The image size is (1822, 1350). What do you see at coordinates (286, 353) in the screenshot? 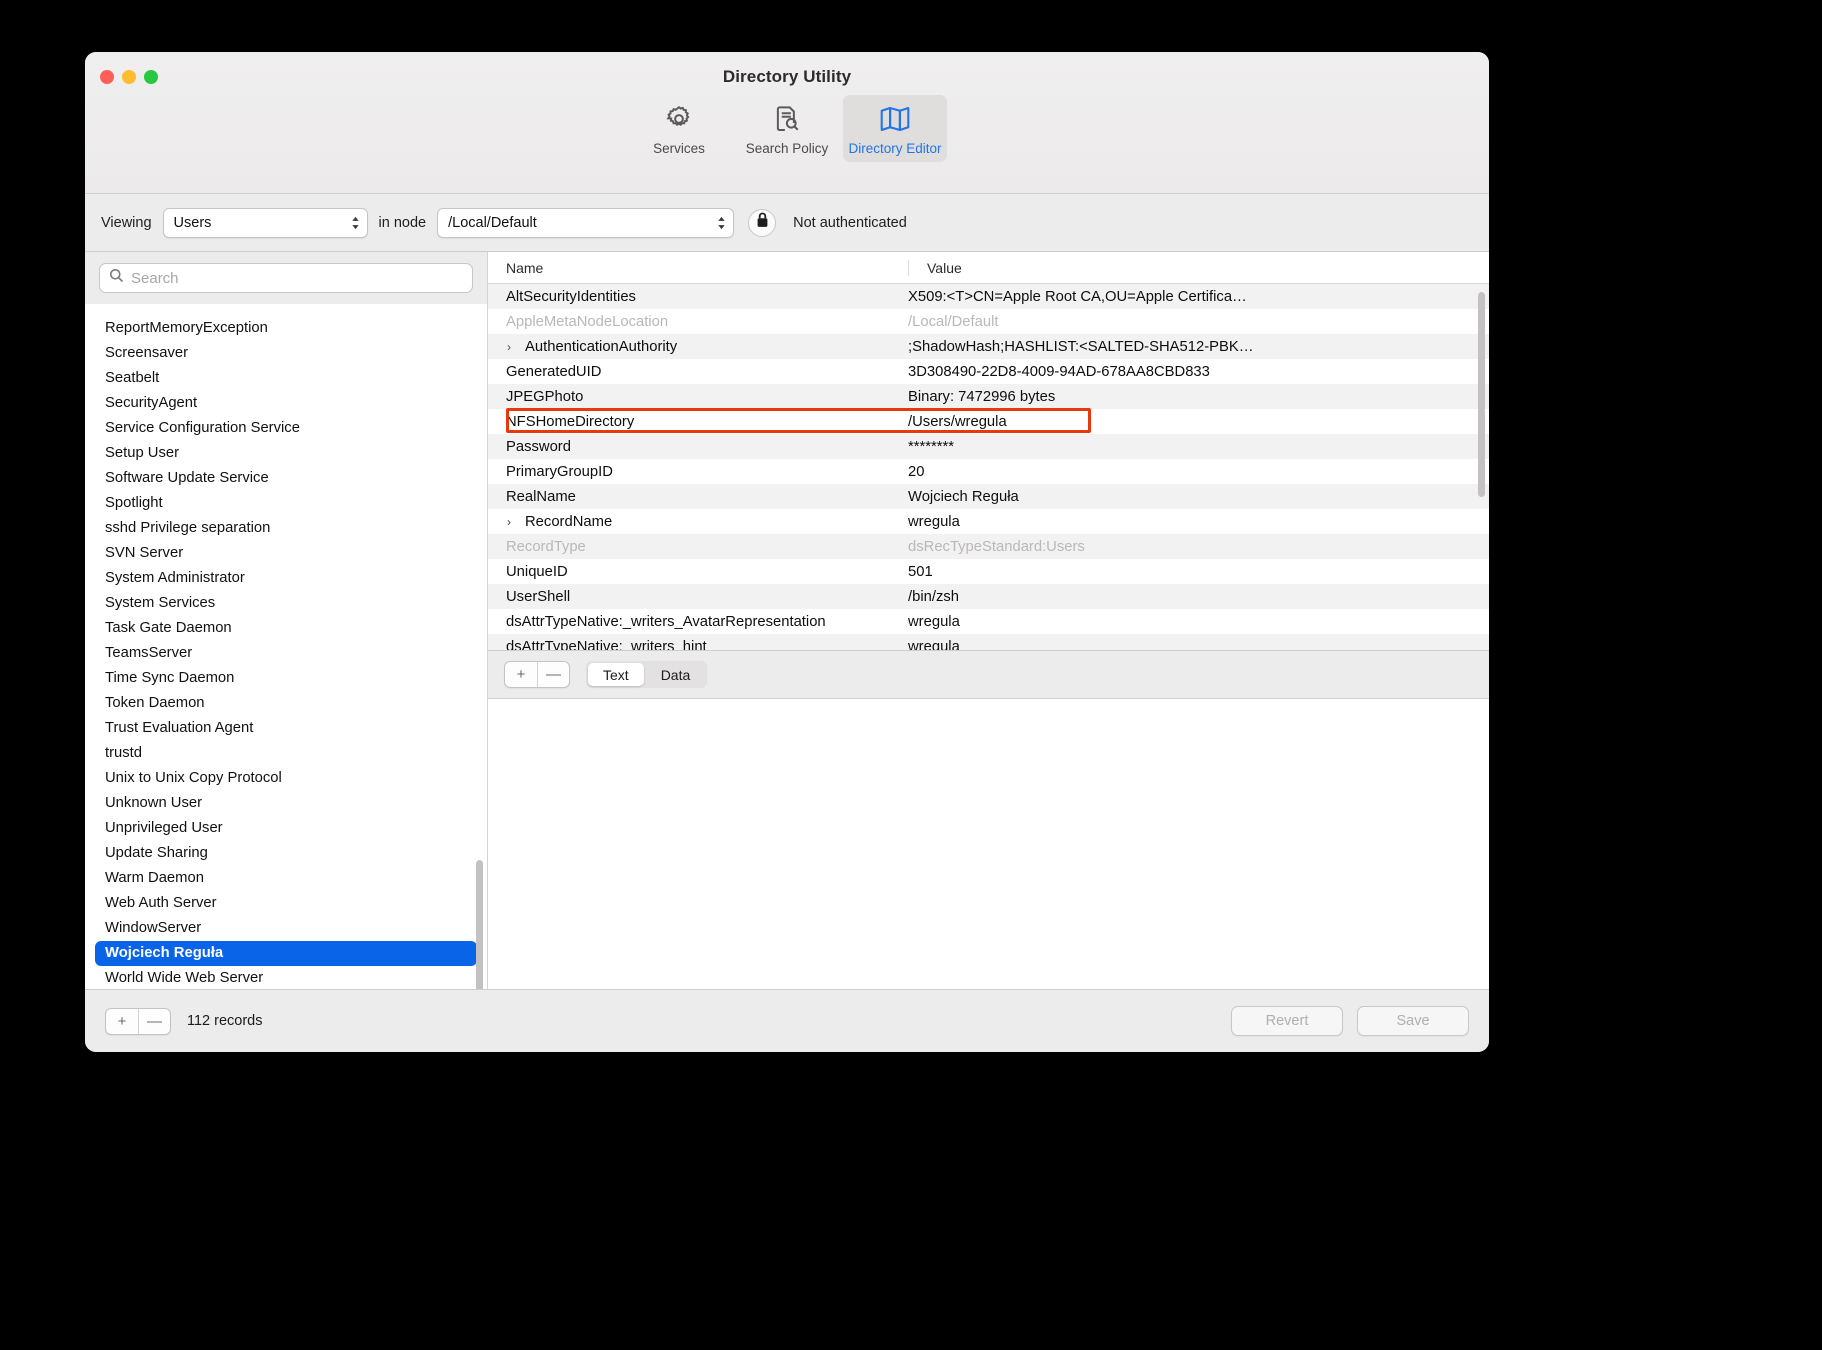
I see `list-item: Screensaver` at bounding box center [286, 353].